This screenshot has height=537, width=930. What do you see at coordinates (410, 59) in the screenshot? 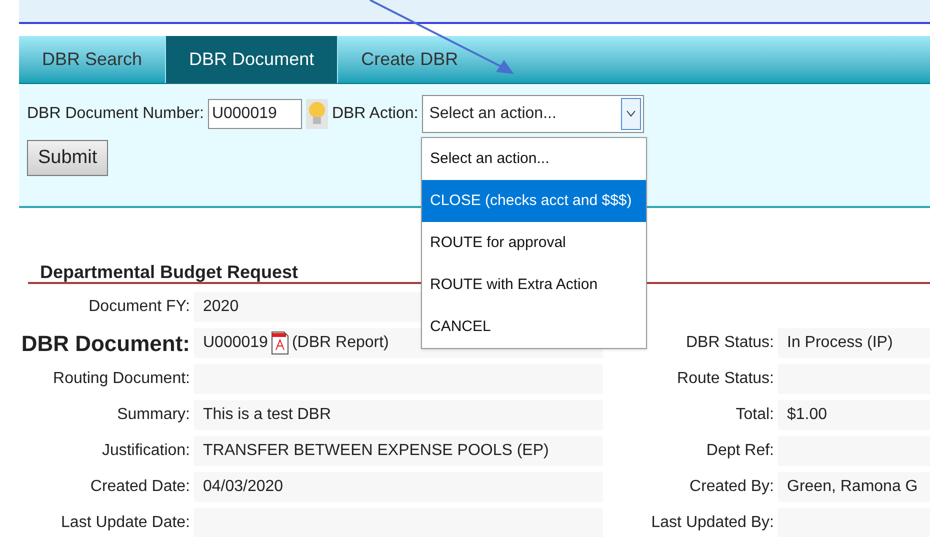
I see `tab: Create DBR` at bounding box center [410, 59].